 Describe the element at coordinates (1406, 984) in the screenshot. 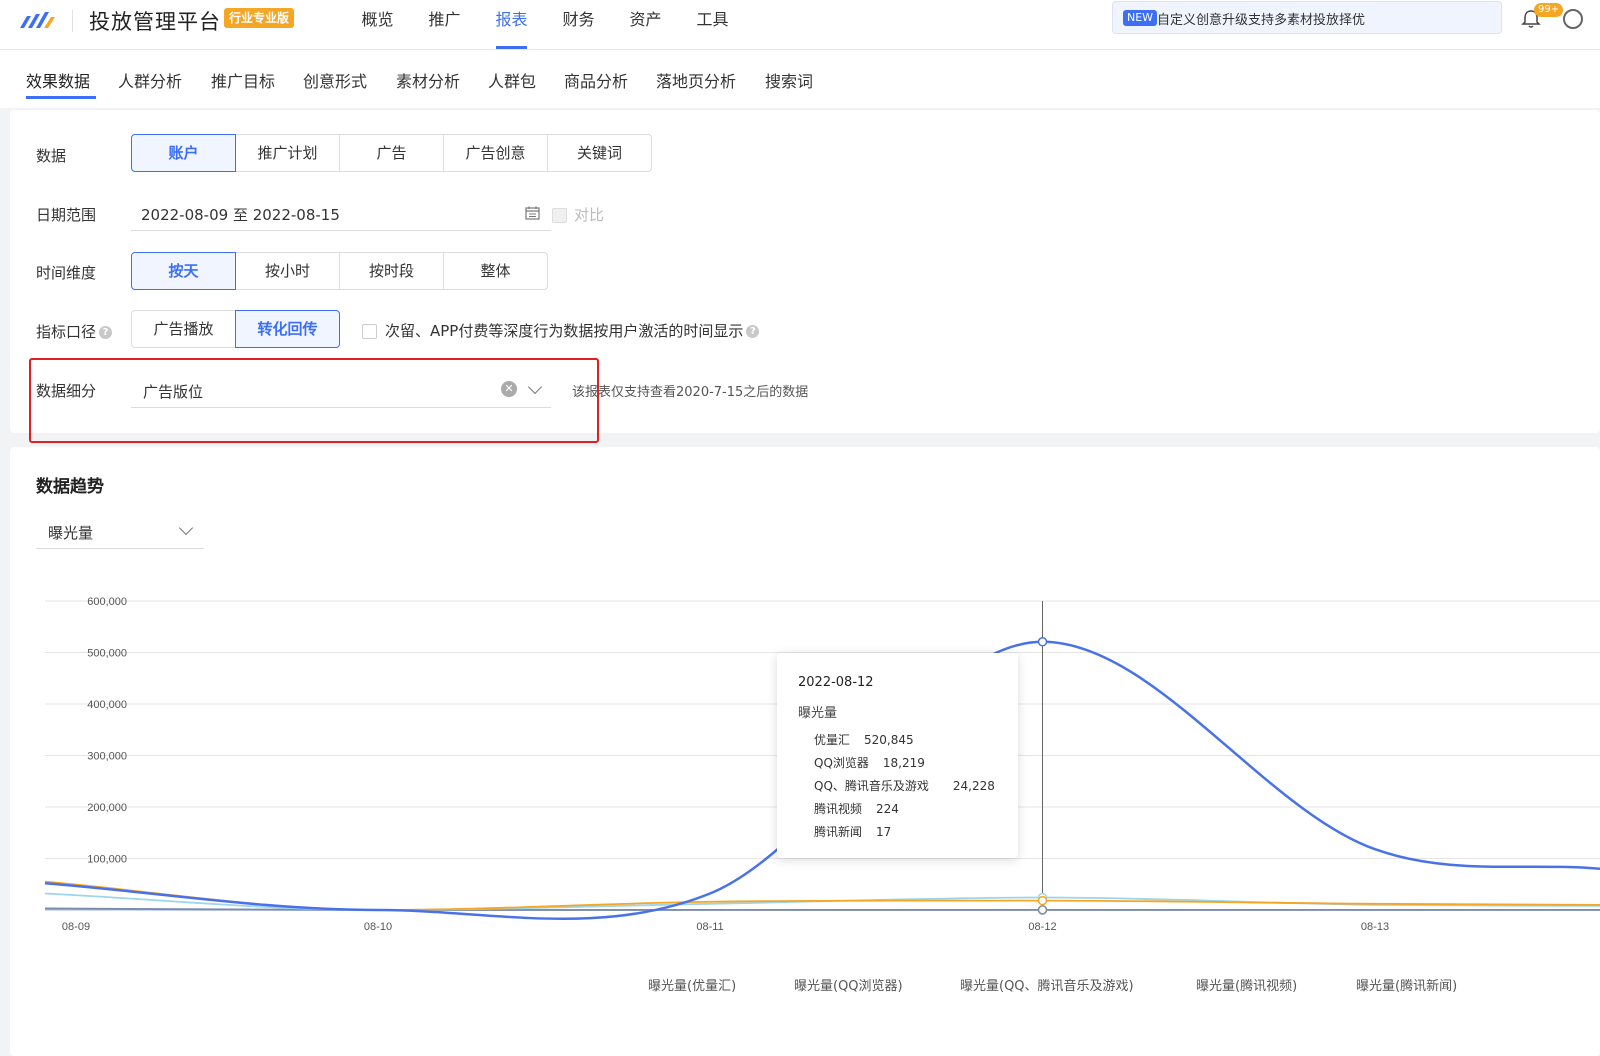

I see `legend-item: 曝光量(腾讯新闻)` at that location.